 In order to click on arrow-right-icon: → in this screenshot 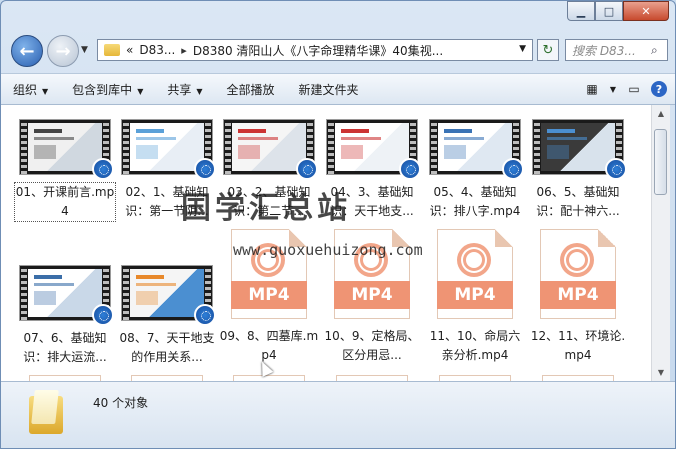, I will do `click(63, 51)`.